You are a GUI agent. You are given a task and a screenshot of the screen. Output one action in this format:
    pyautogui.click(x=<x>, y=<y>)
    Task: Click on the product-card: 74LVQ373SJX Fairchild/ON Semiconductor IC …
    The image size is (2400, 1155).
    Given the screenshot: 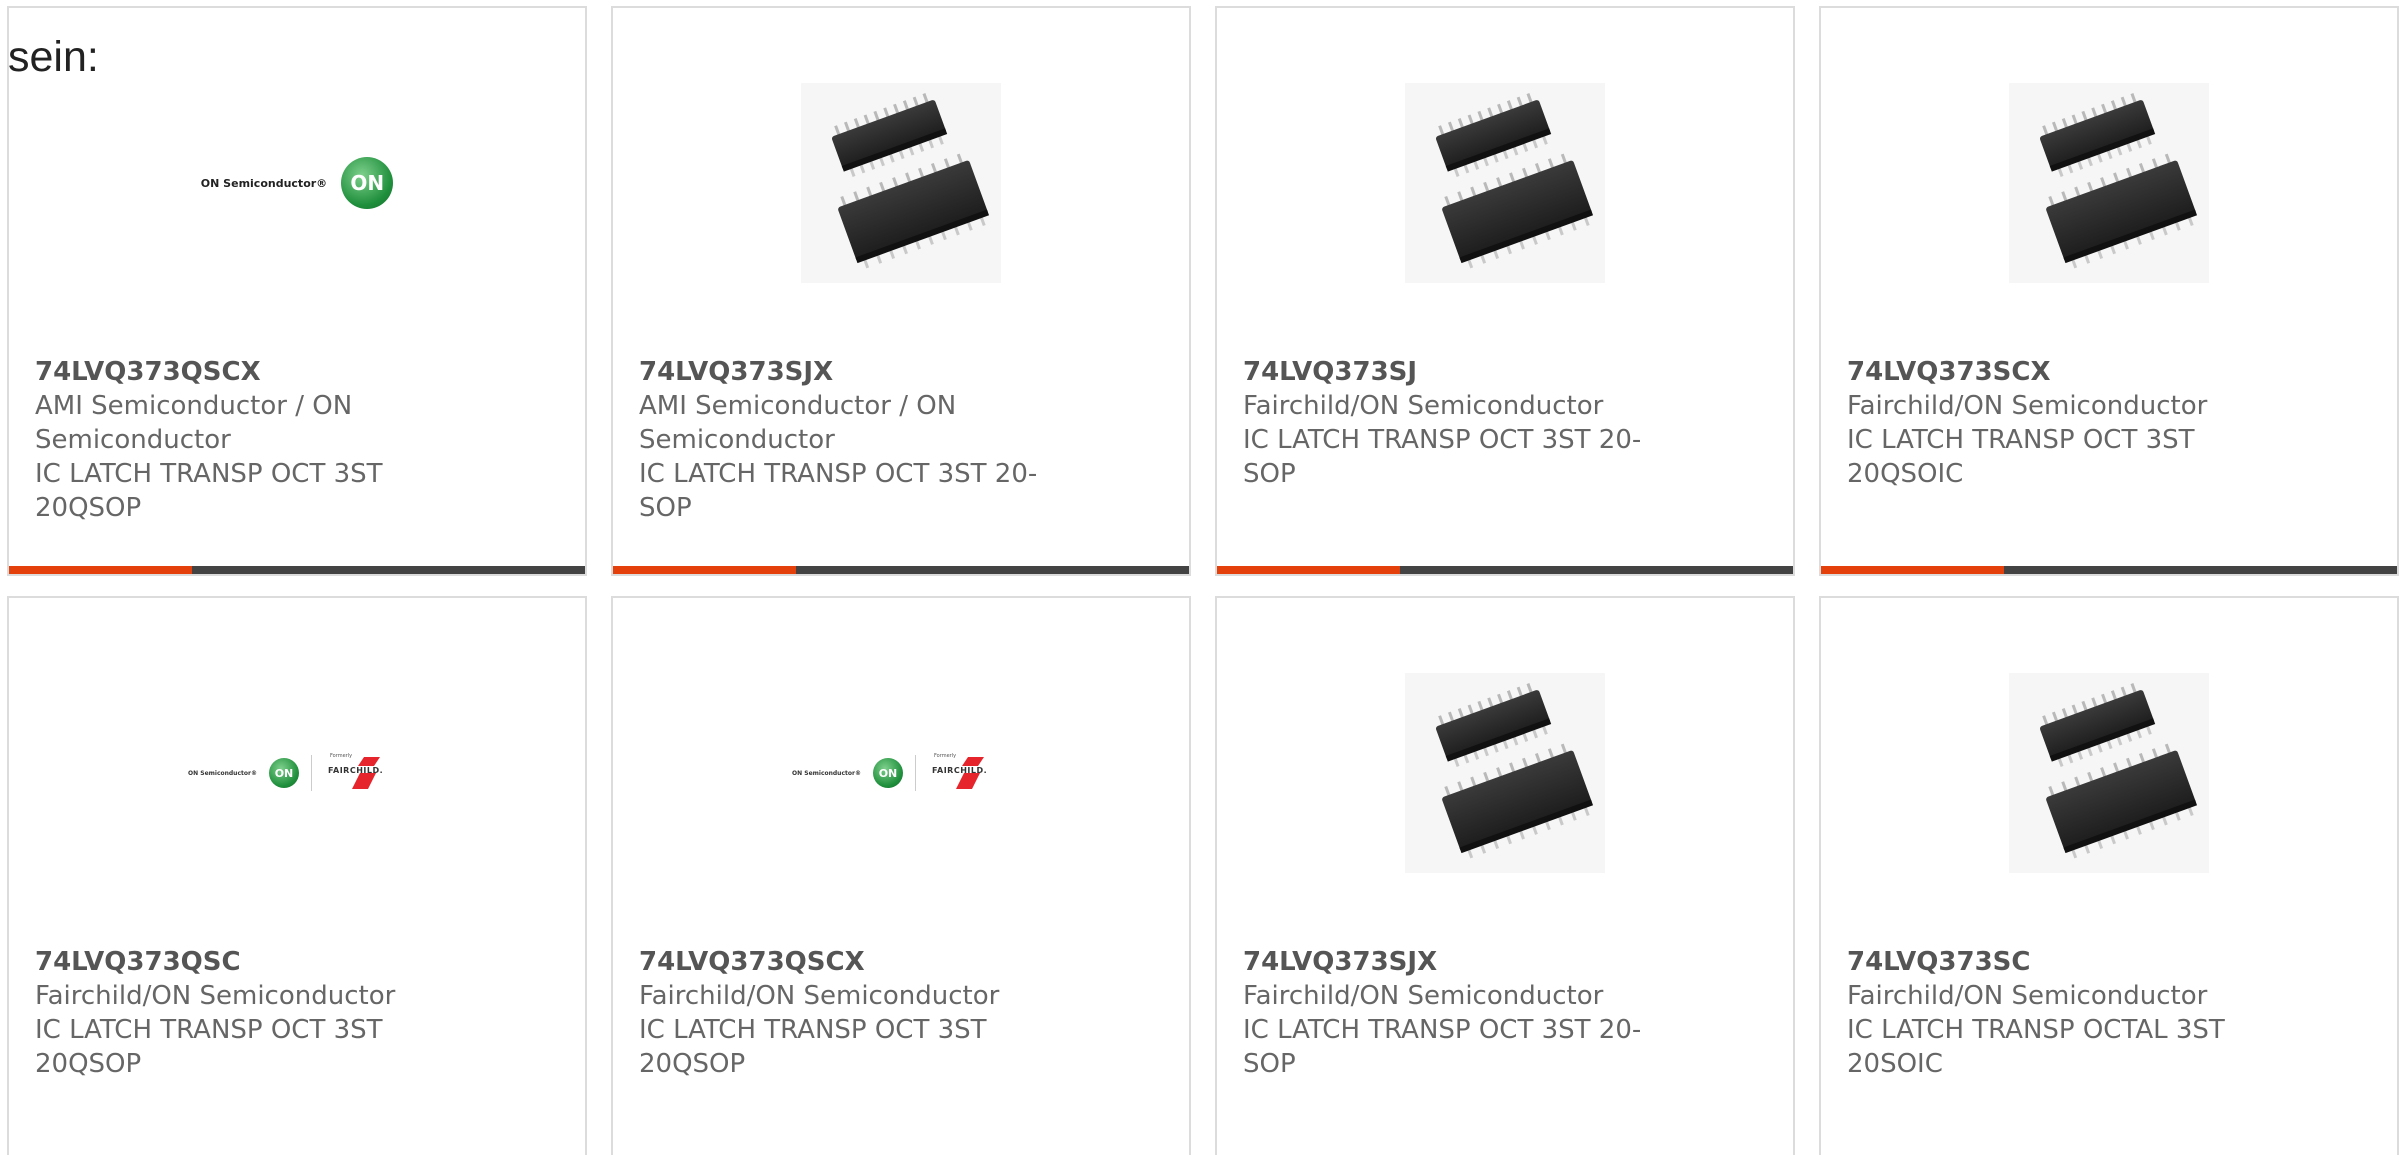 What is the action you would take?
    pyautogui.click(x=1505, y=875)
    